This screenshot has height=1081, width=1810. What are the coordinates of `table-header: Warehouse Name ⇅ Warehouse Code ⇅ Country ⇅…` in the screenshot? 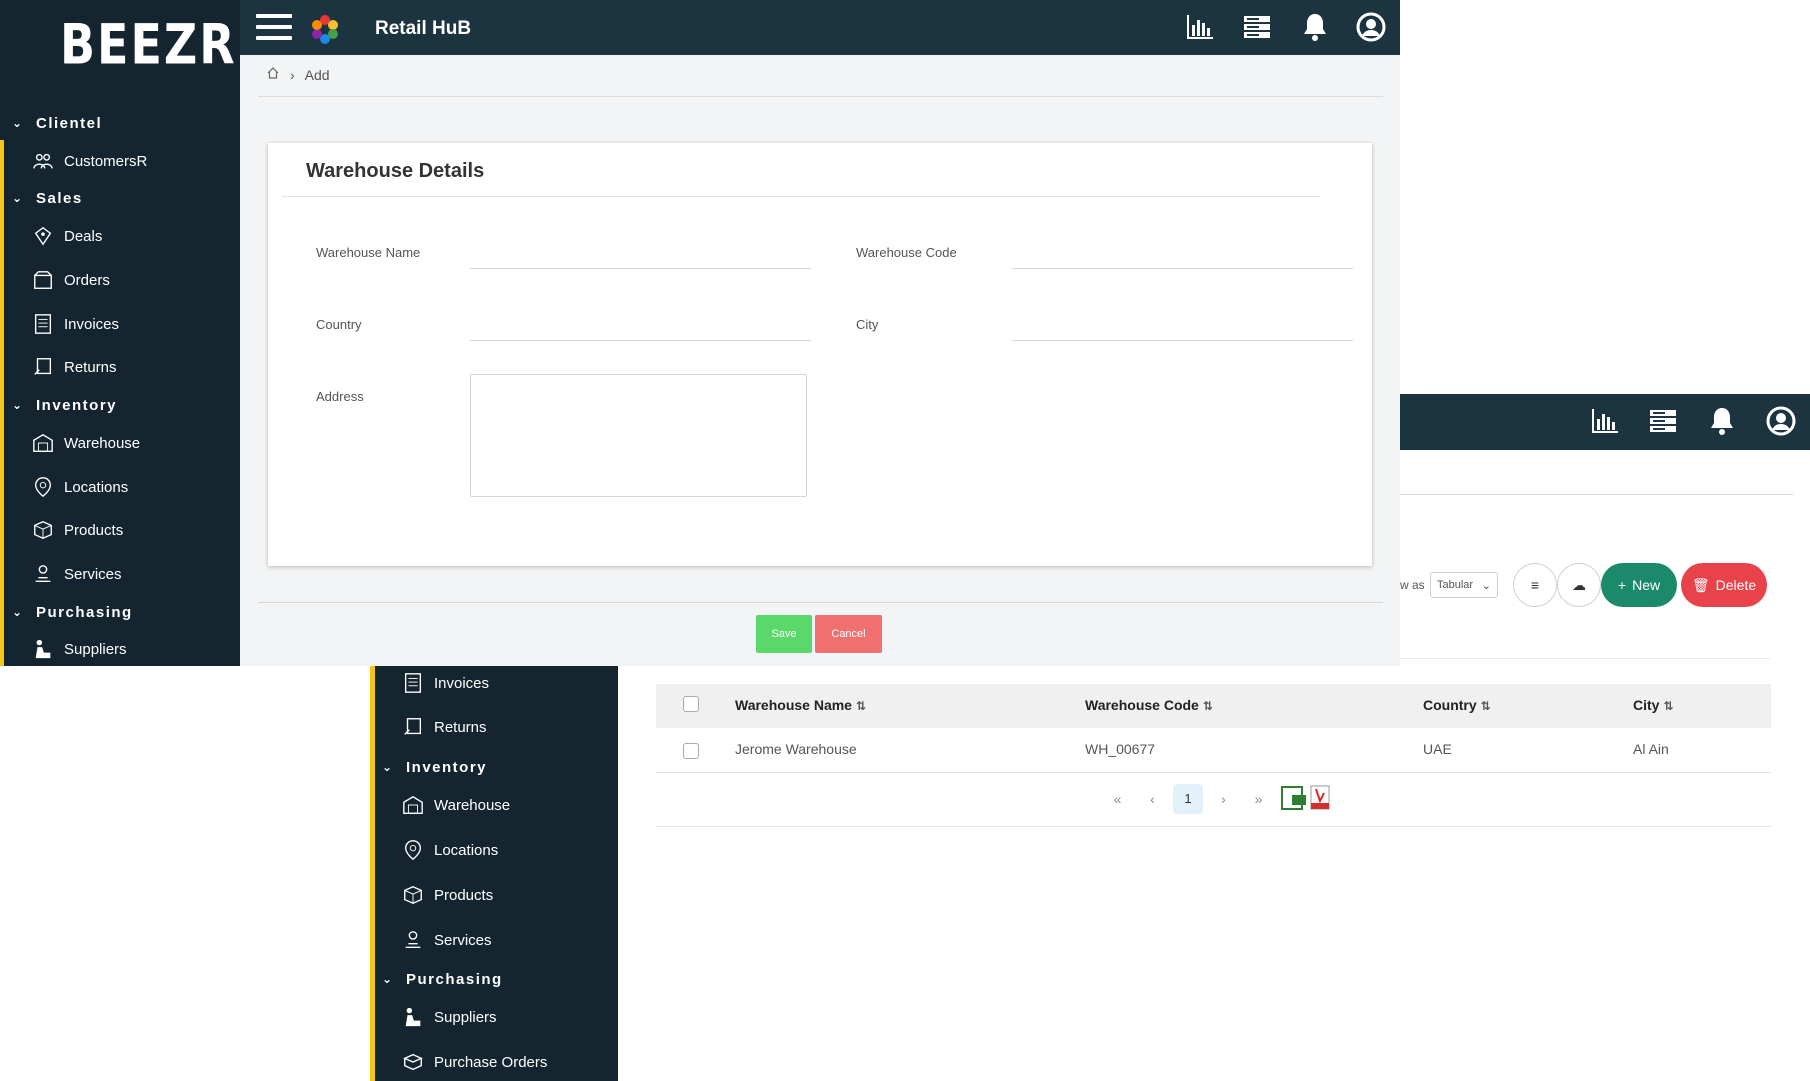 It's located at (1213, 706).